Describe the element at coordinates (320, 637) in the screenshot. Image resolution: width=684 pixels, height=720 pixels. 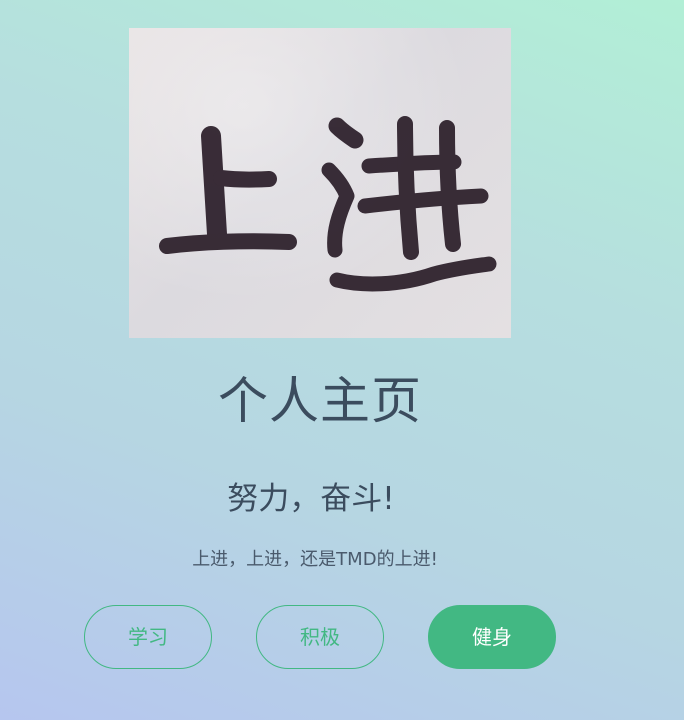
I see `positive-button: 积极` at that location.